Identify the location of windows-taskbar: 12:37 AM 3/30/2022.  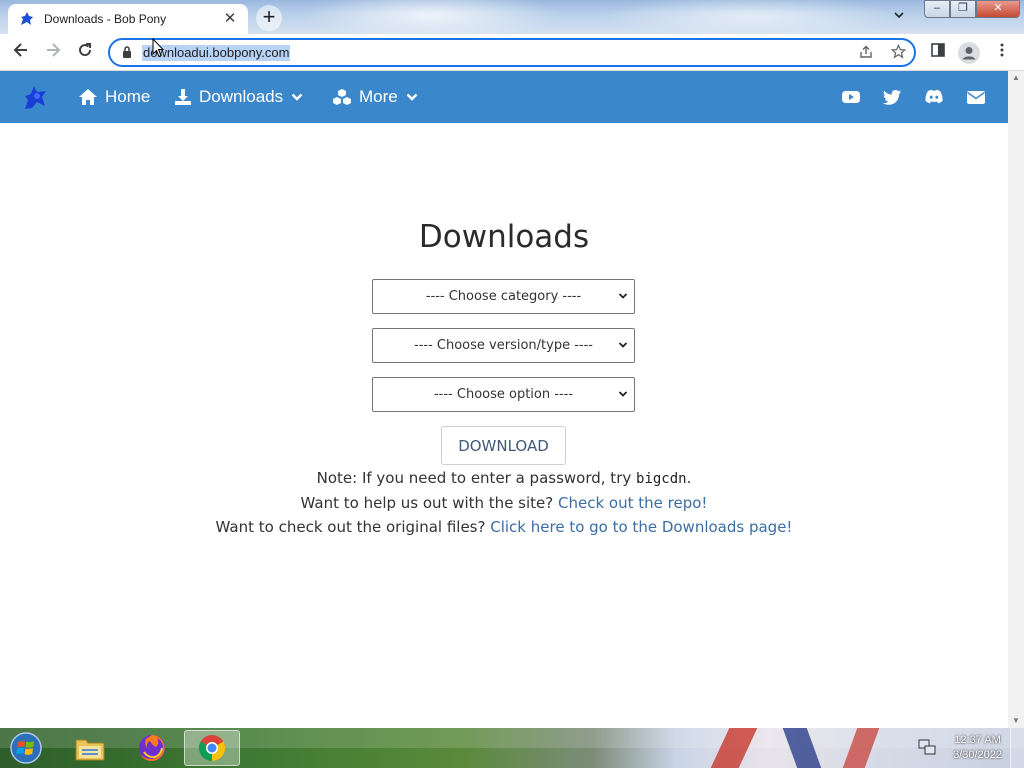
(512, 748).